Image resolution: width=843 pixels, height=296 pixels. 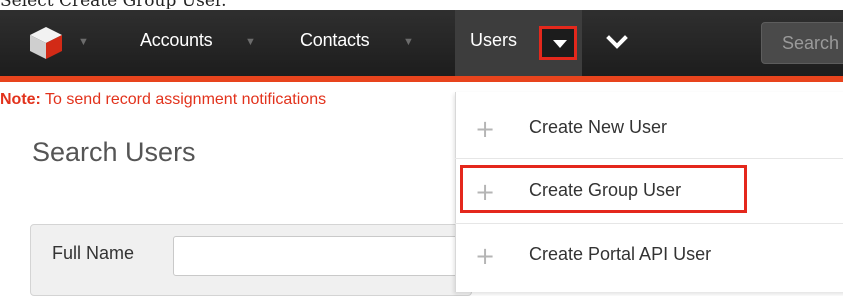 I want to click on nav-item-contacts: Contacts, so click(x=335, y=40).